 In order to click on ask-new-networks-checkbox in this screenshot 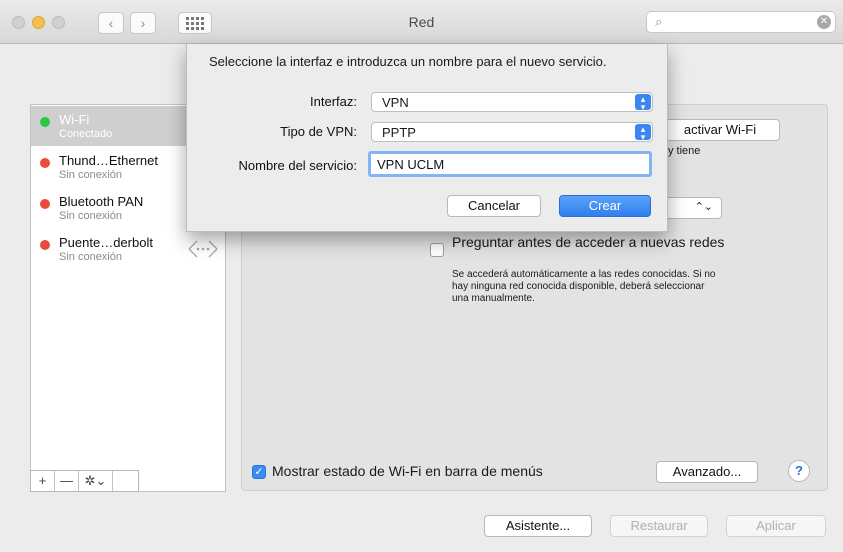, I will do `click(437, 250)`.